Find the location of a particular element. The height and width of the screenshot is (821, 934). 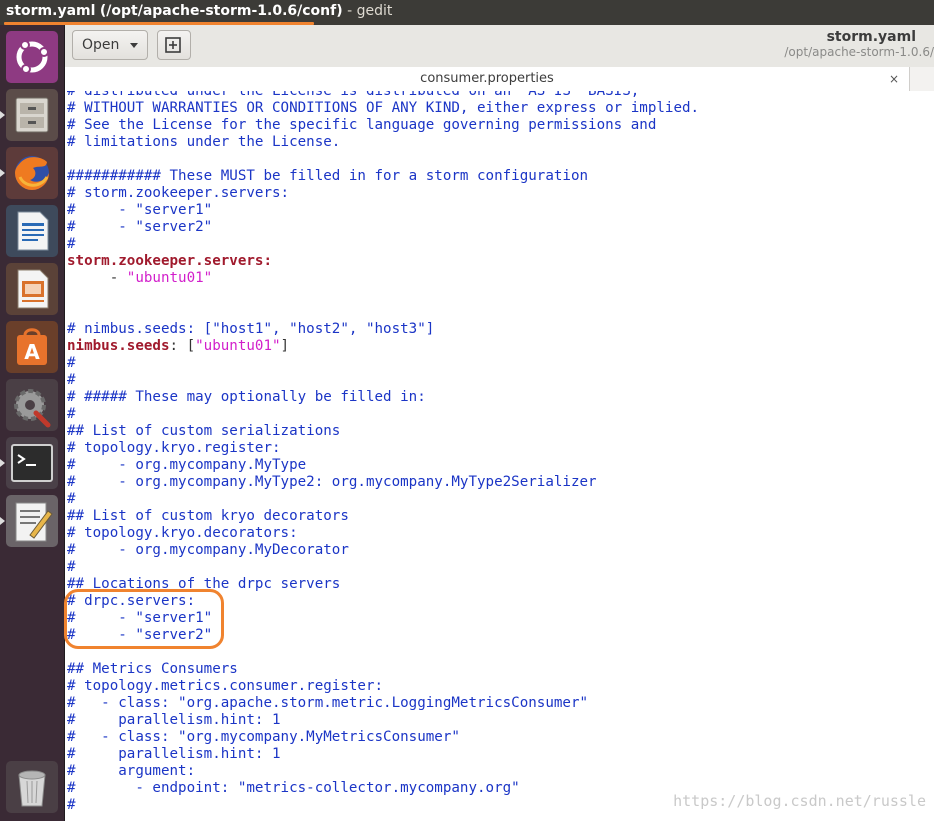

presentation-icon is located at coordinates (33, 289).